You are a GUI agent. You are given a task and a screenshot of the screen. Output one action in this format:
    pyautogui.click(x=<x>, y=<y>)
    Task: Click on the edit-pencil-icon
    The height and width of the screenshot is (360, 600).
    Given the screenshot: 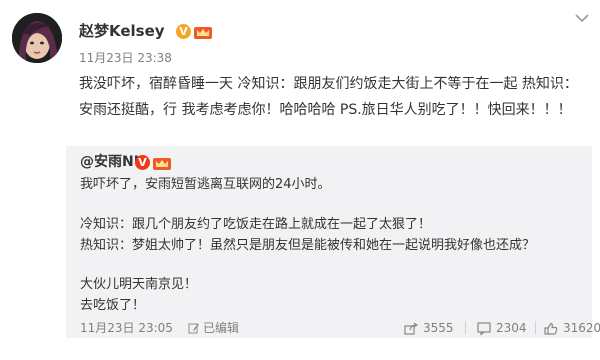 What is the action you would take?
    pyautogui.click(x=193, y=328)
    